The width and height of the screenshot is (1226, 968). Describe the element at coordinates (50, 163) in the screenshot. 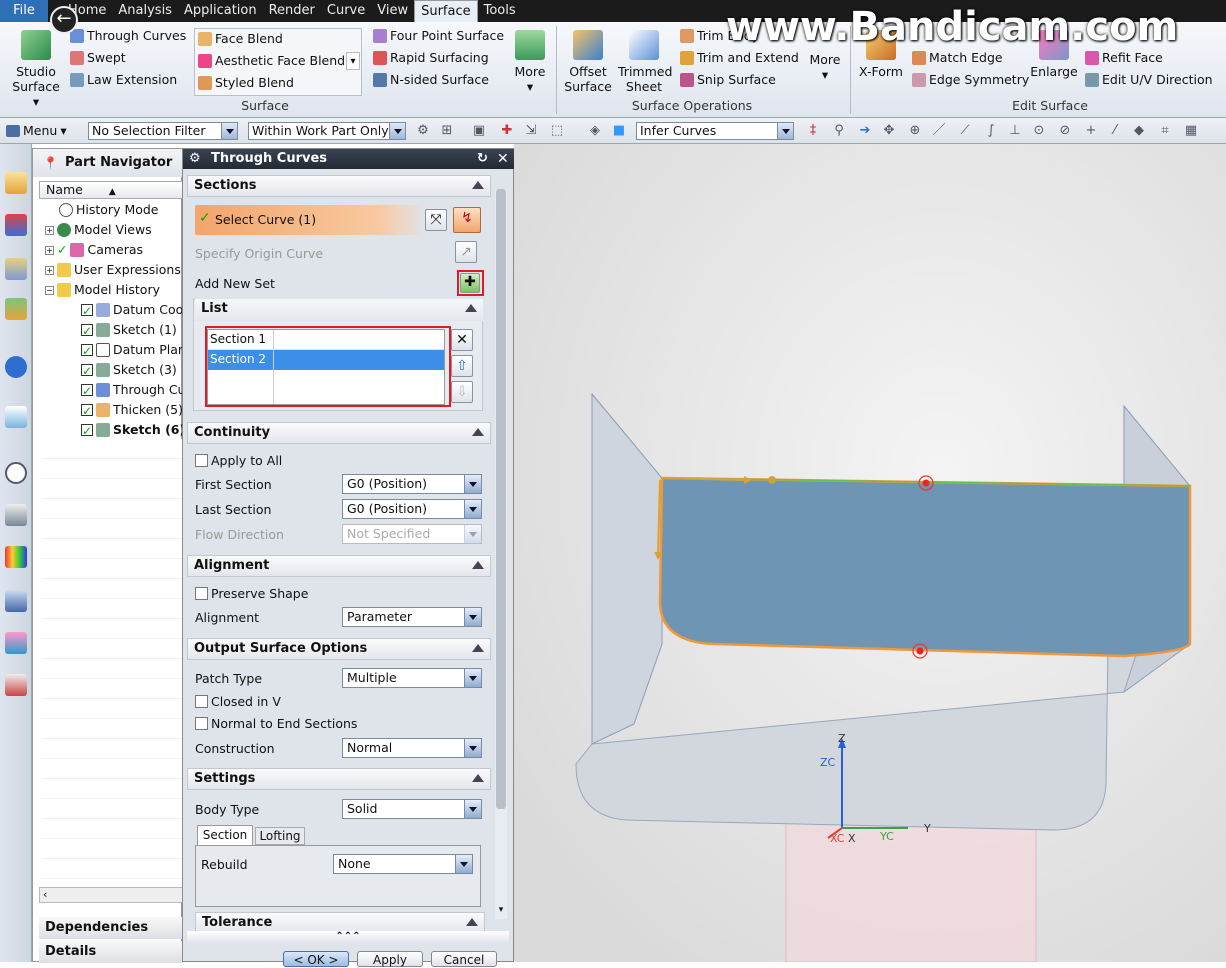

I see `navigator-pin-icon: 📍` at that location.